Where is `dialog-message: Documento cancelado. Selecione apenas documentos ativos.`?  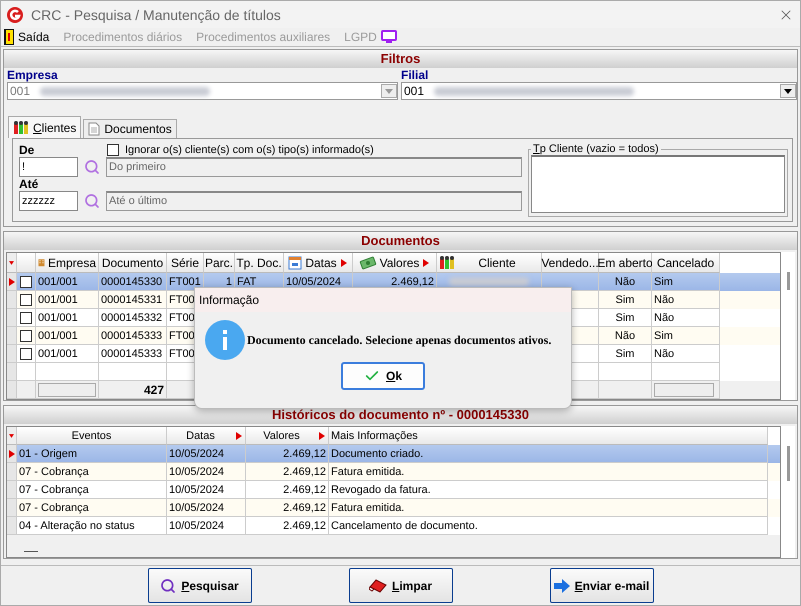 dialog-message: Documento cancelado. Selecione apenas documentos ativos. is located at coordinates (399, 340).